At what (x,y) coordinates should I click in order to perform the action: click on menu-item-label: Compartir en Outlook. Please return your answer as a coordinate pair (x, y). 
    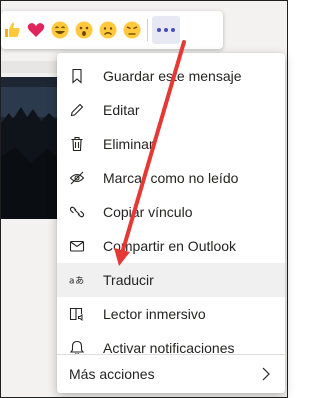
    Looking at the image, I should click on (170, 246).